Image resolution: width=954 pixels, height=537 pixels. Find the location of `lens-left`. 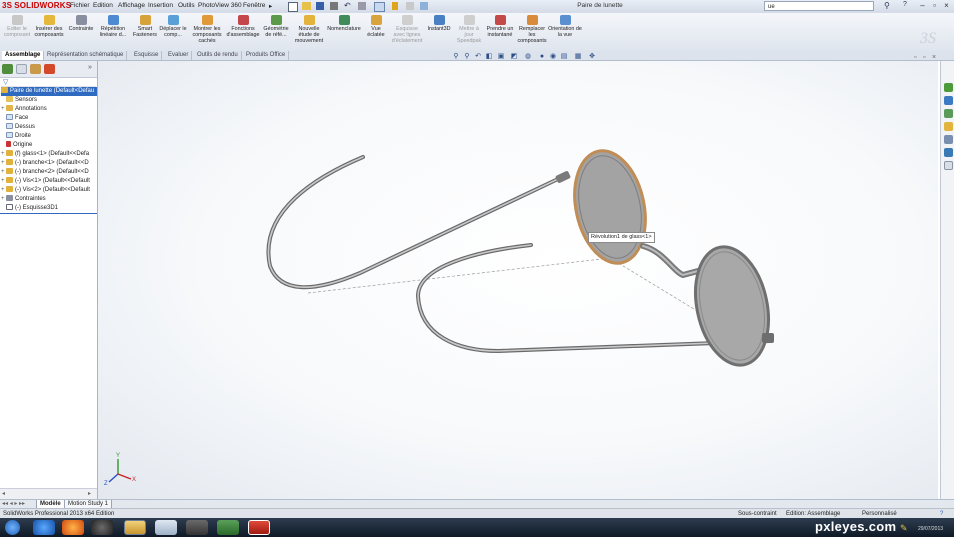

lens-left is located at coordinates (610, 207).